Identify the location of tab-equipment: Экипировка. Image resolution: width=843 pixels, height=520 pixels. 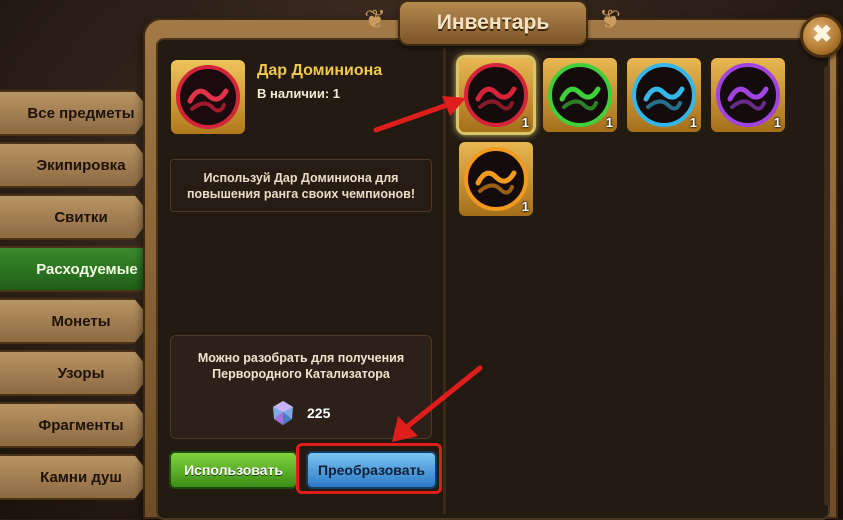
(76, 165).